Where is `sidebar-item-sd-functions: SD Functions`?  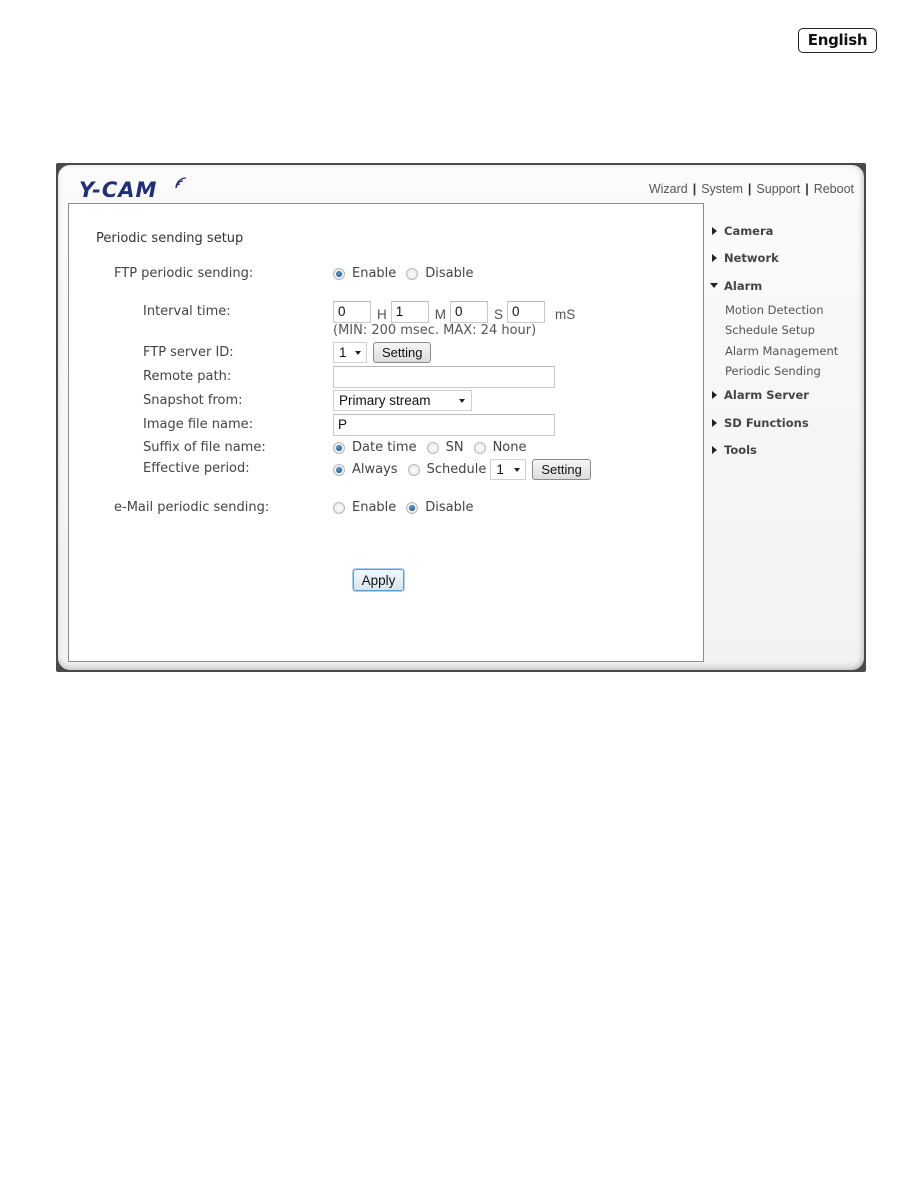 sidebar-item-sd-functions: SD Functions is located at coordinates (785, 423).